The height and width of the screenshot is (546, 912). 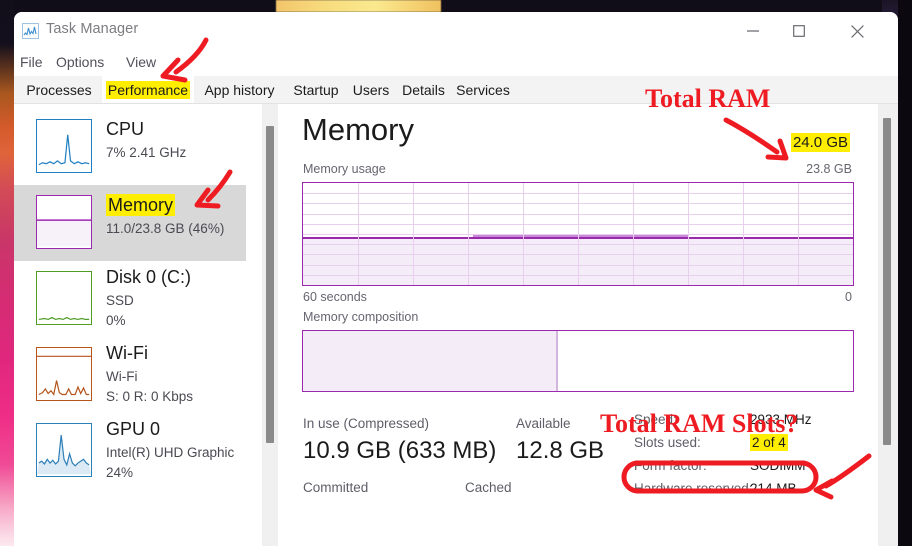 What do you see at coordinates (336, 487) in the screenshot?
I see `stat-label-committed: Committed` at bounding box center [336, 487].